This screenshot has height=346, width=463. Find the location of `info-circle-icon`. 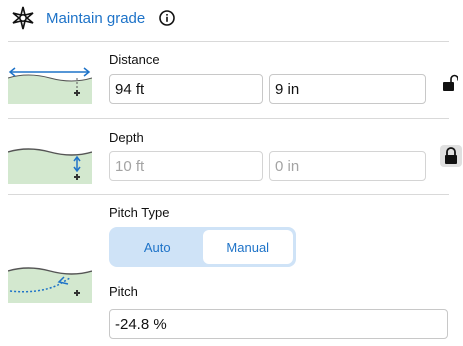

info-circle-icon is located at coordinates (167, 18).